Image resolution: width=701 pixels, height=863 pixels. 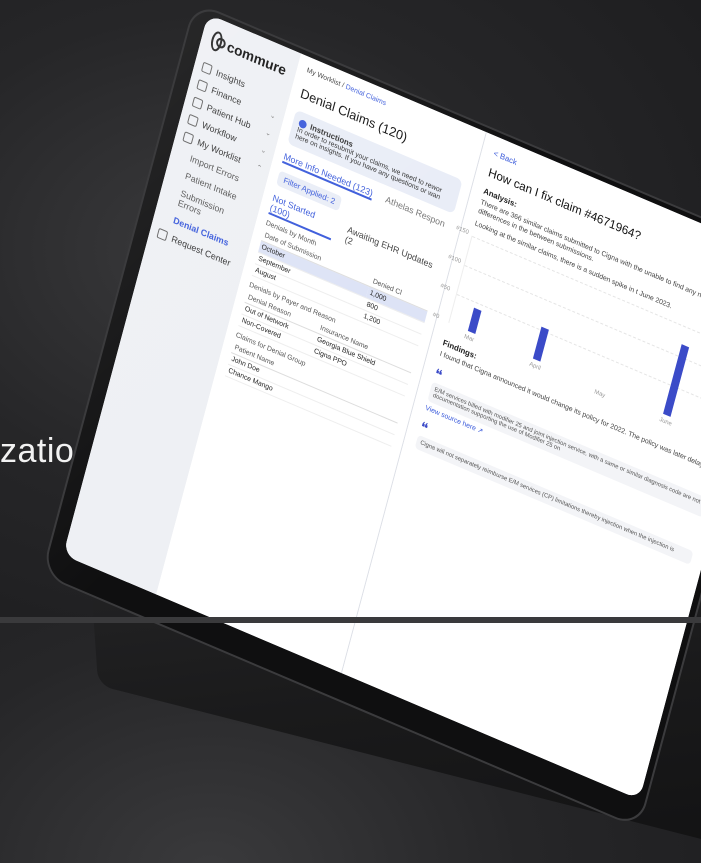 What do you see at coordinates (197, 103) in the screenshot?
I see `patient-hub-icon` at bounding box center [197, 103].